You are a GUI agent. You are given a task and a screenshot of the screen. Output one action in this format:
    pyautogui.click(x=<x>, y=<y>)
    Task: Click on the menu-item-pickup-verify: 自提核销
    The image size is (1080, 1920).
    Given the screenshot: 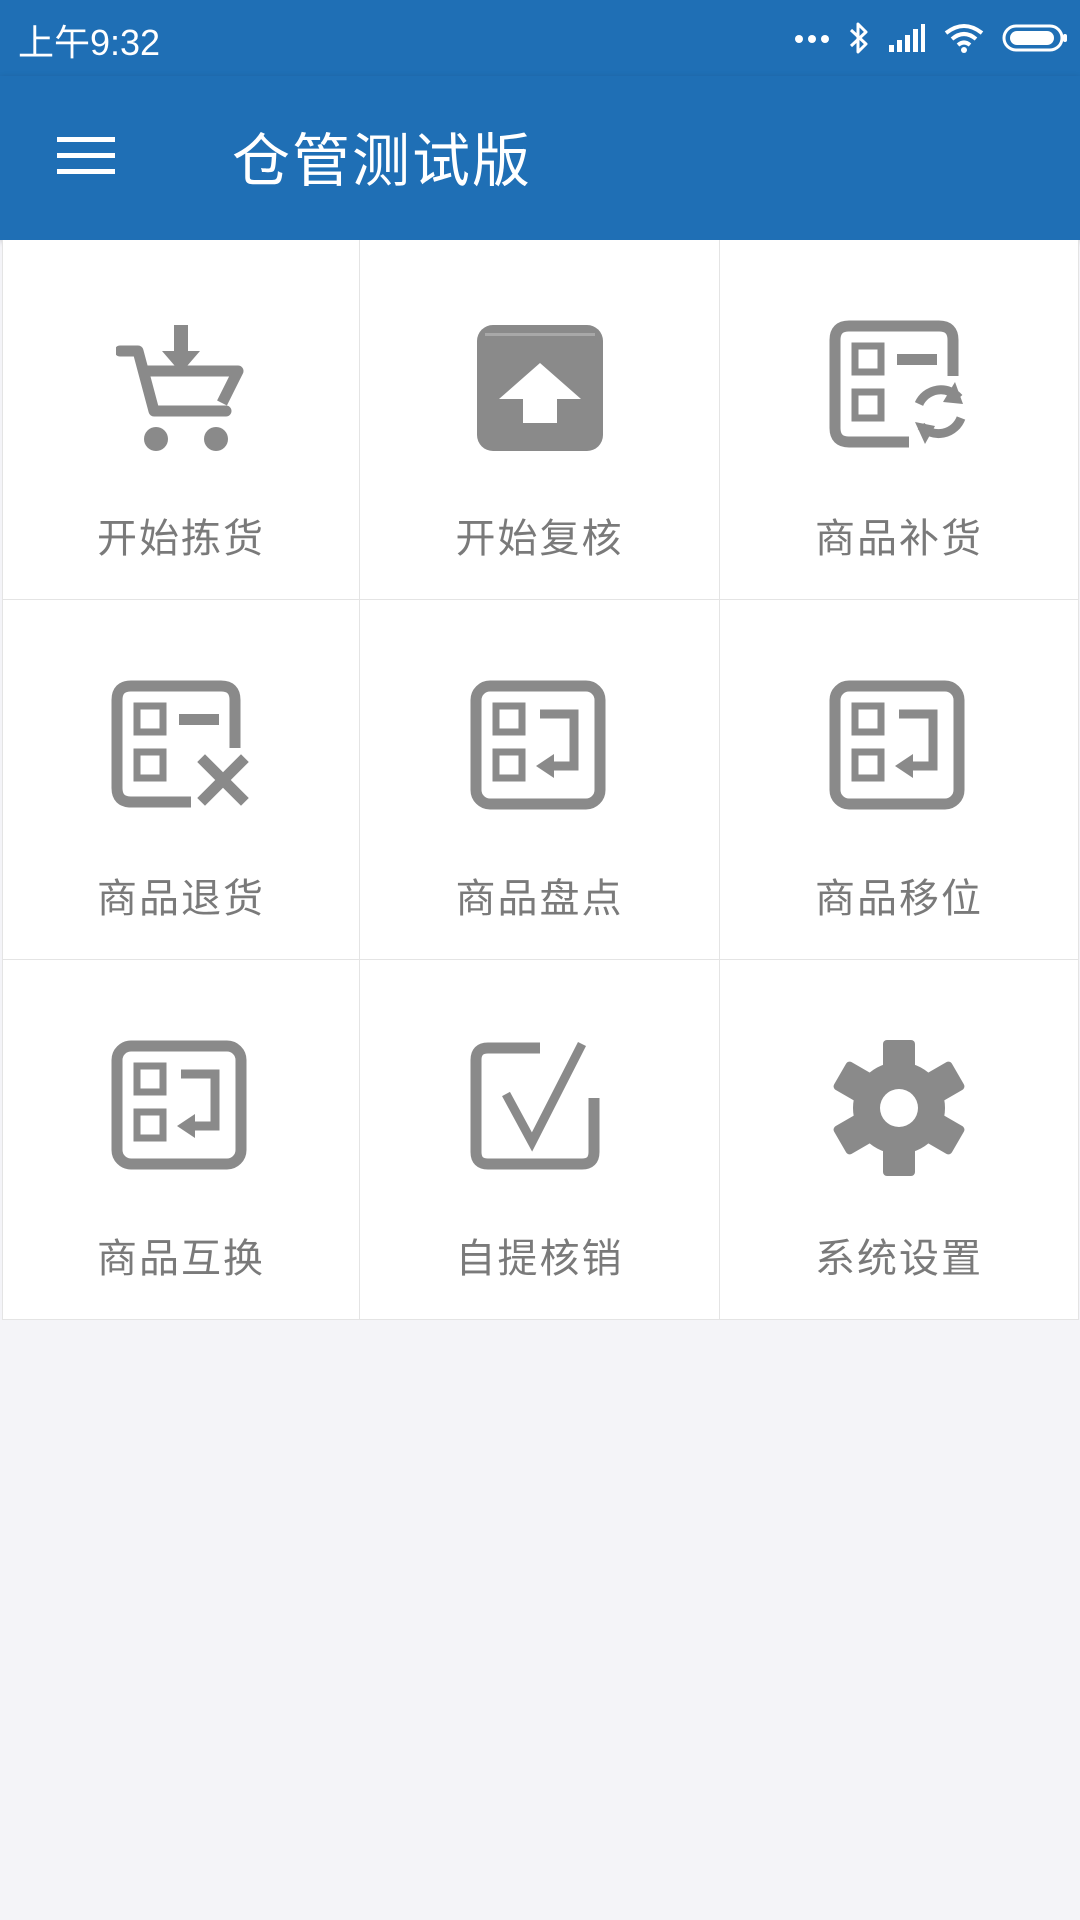 What is the action you would take?
    pyautogui.click(x=540, y=1140)
    